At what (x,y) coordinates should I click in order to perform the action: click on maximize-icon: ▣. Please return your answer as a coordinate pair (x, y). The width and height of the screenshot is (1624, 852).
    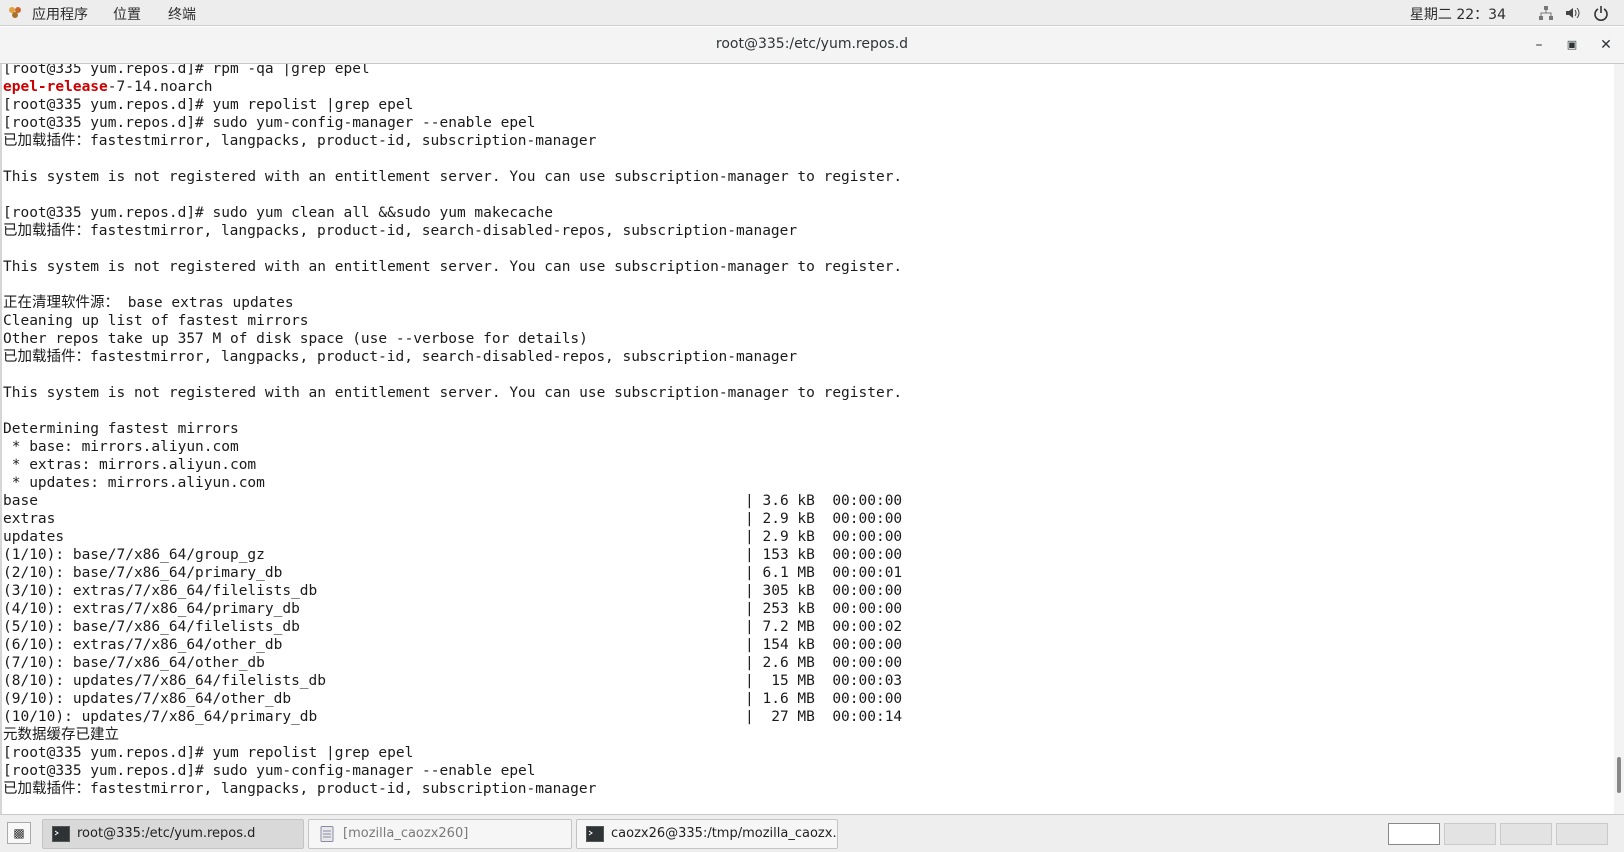
    Looking at the image, I should click on (1572, 45).